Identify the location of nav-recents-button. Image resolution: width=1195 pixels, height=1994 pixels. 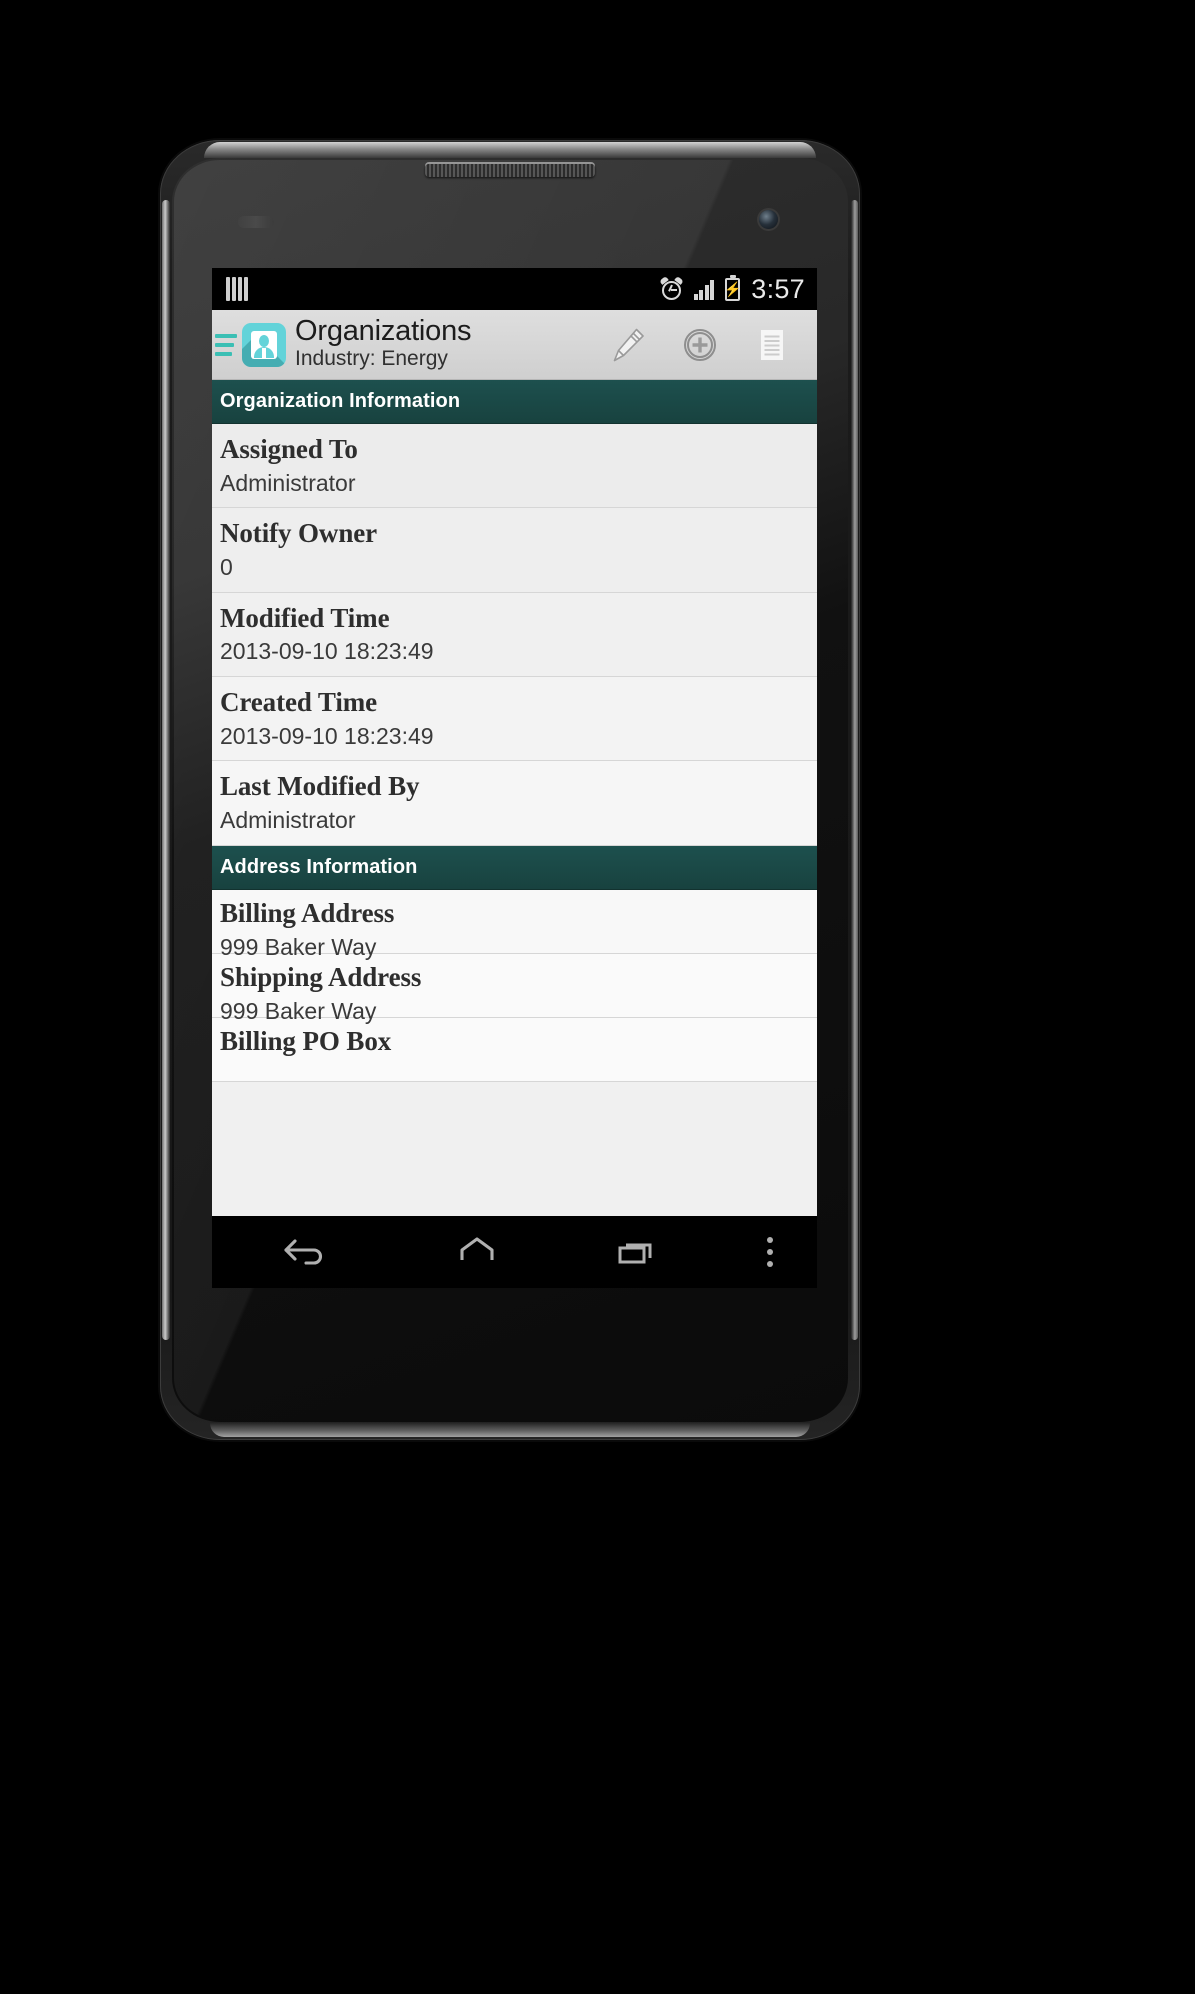
(637, 1252).